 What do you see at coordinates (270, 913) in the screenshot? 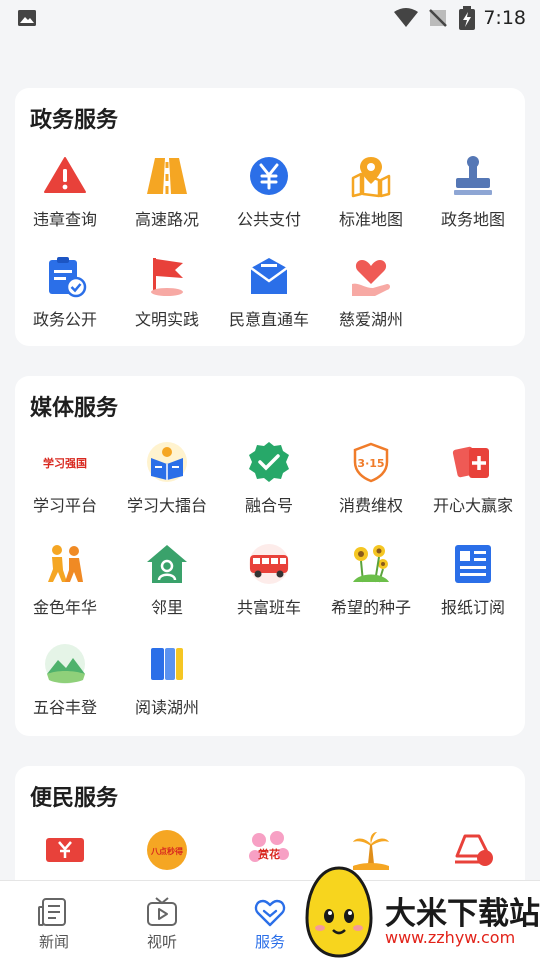
I see `heart-chevron-icon` at bounding box center [270, 913].